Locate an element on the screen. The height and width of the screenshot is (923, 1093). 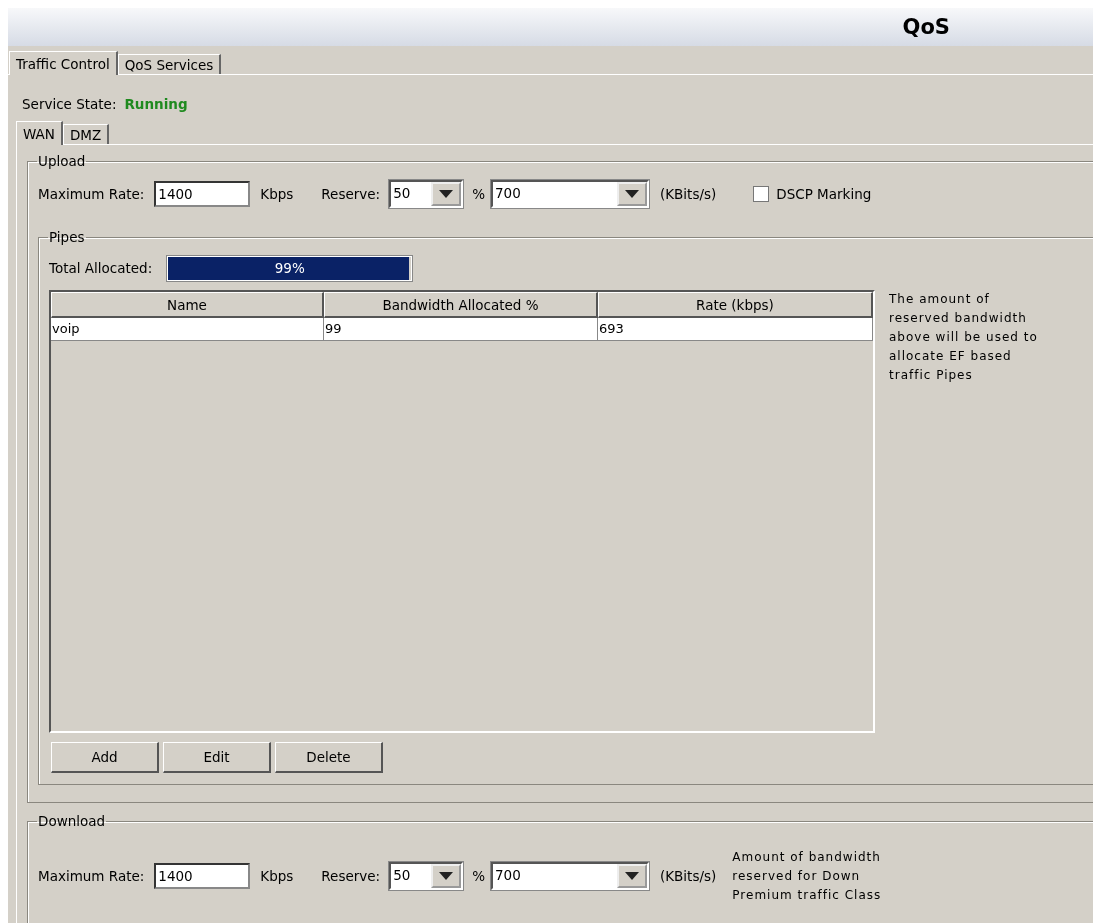
action-button: Edit is located at coordinates (217, 757).